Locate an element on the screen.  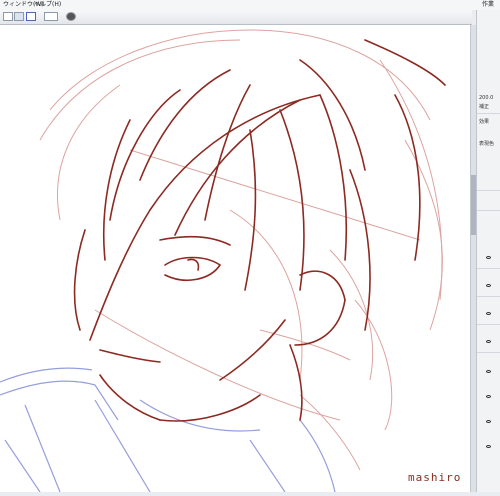
select-tool-icon is located at coordinates (8, 16).